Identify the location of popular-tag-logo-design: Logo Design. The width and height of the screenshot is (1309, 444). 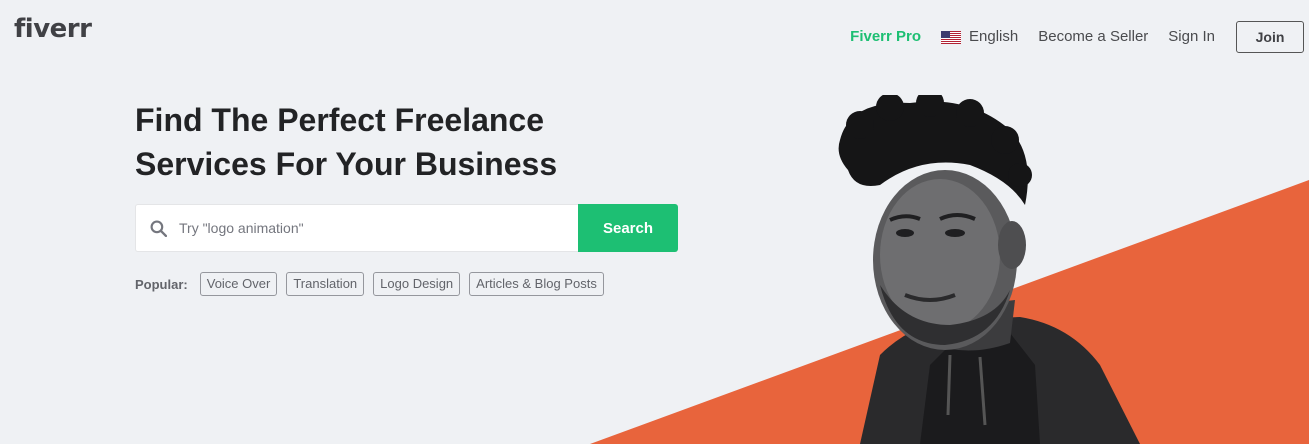
(417, 284).